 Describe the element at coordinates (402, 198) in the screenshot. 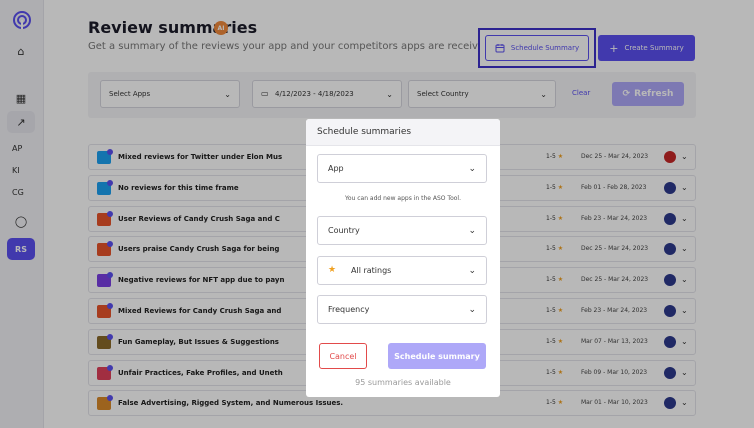

I see `aso-tool-hint: You can add new apps in the ASO Tool.` at that location.